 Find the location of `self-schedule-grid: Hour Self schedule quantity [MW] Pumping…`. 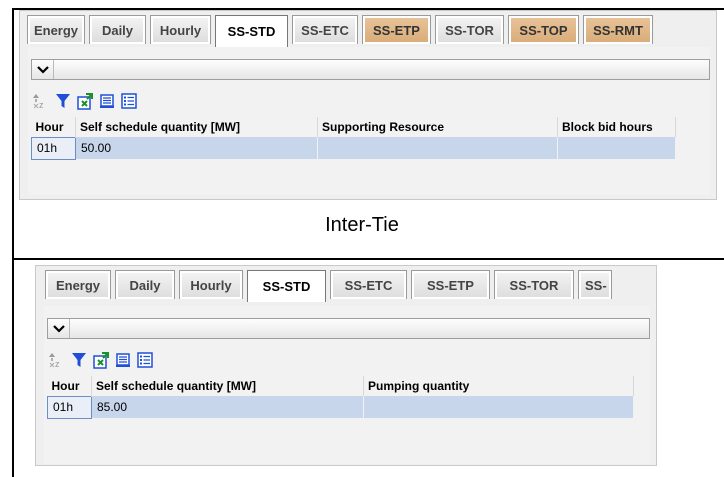

self-schedule-grid: Hour Self schedule quantity [MW] Pumping… is located at coordinates (340, 397).